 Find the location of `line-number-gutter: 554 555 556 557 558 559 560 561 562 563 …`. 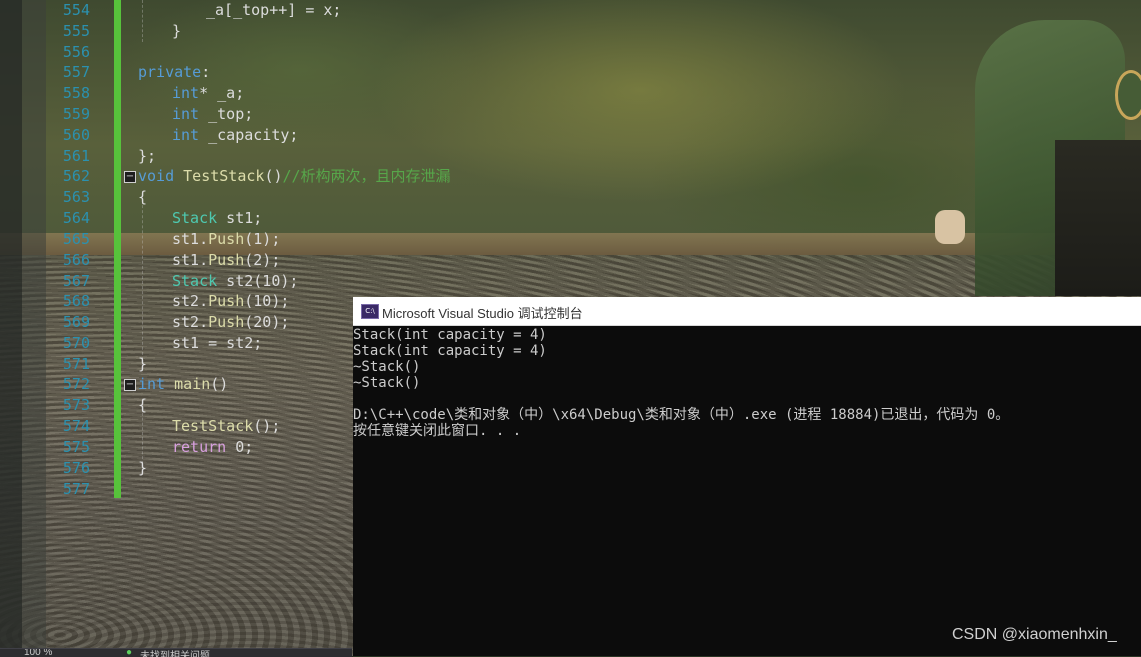

line-number-gutter: 554 555 556 557 558 559 560 561 562 563 … is located at coordinates (80, 250).